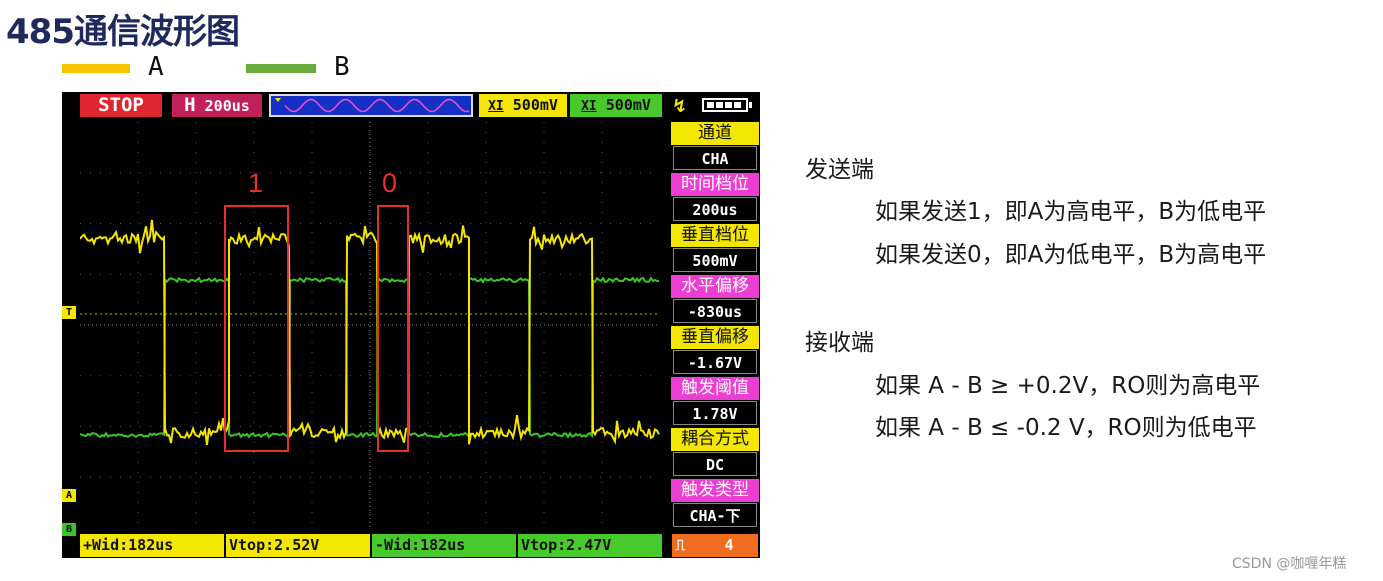 This screenshot has width=1383, height=581. I want to click on ch-a-prefix: XI, so click(496, 106).